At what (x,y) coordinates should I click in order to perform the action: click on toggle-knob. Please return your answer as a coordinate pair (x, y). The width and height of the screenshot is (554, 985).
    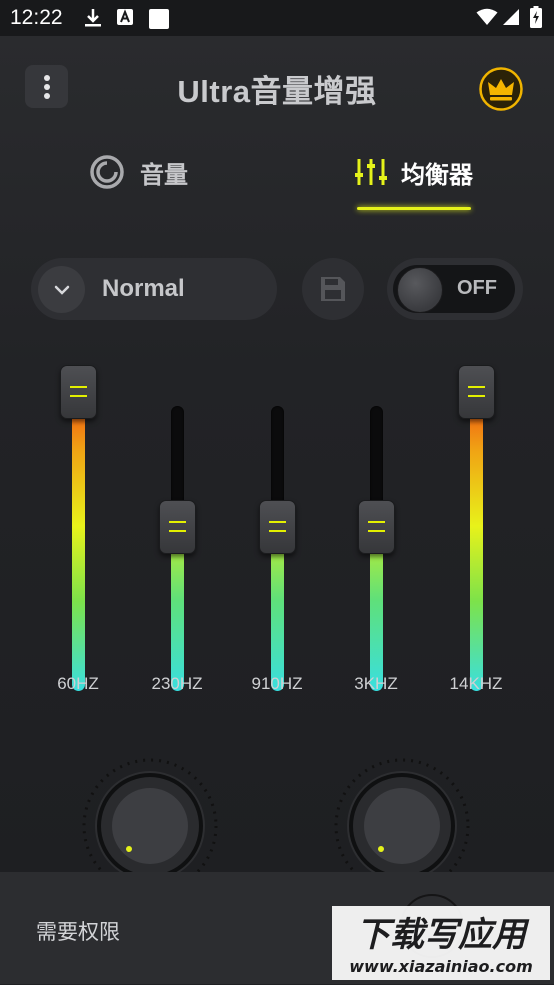
    Looking at the image, I should click on (420, 290).